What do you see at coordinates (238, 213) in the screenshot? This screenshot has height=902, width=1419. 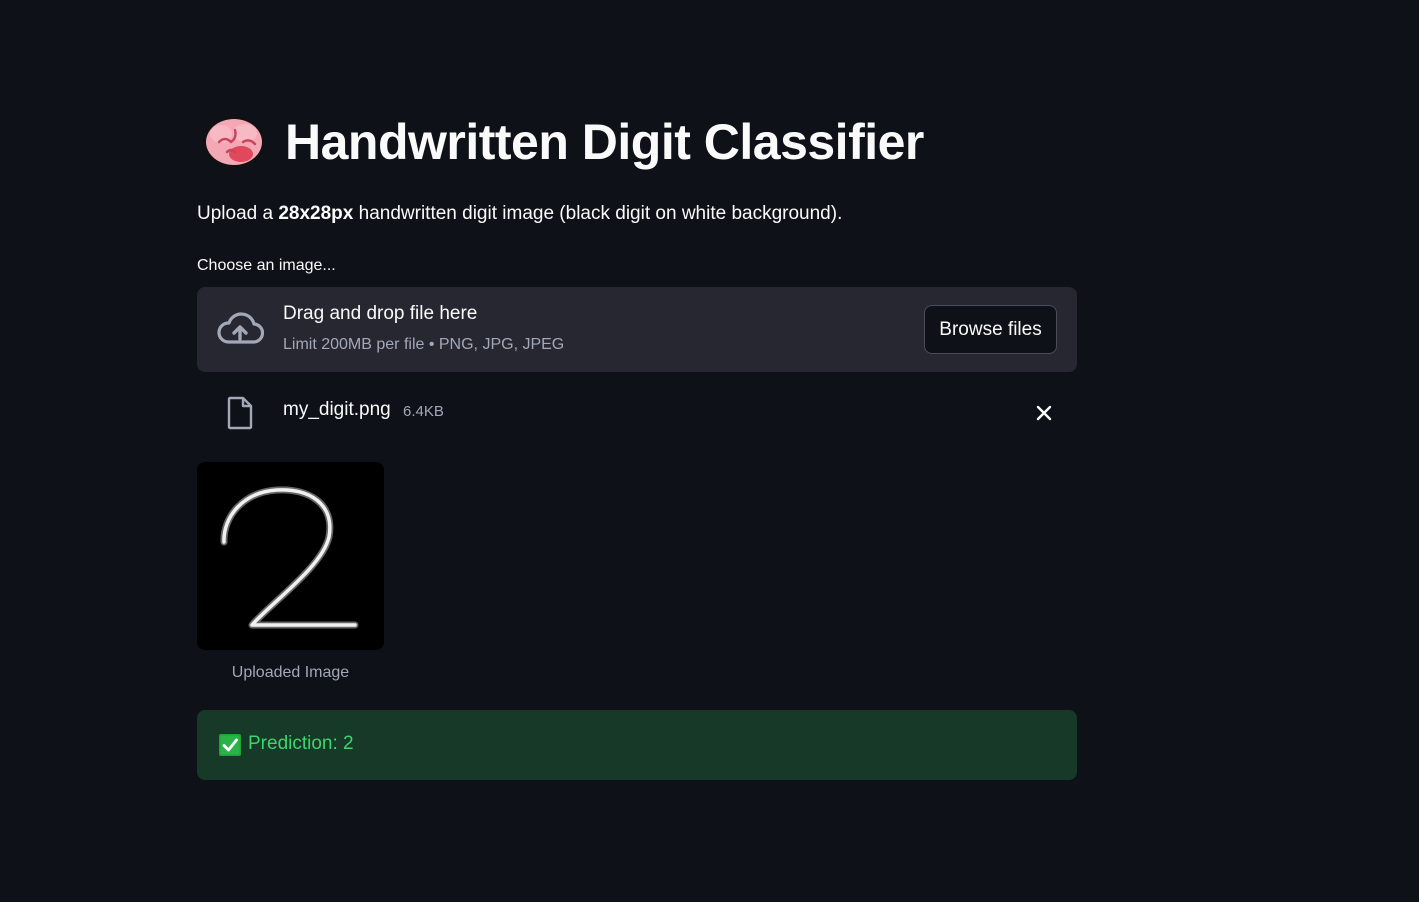 I see `intro-prefix: Upload a` at bounding box center [238, 213].